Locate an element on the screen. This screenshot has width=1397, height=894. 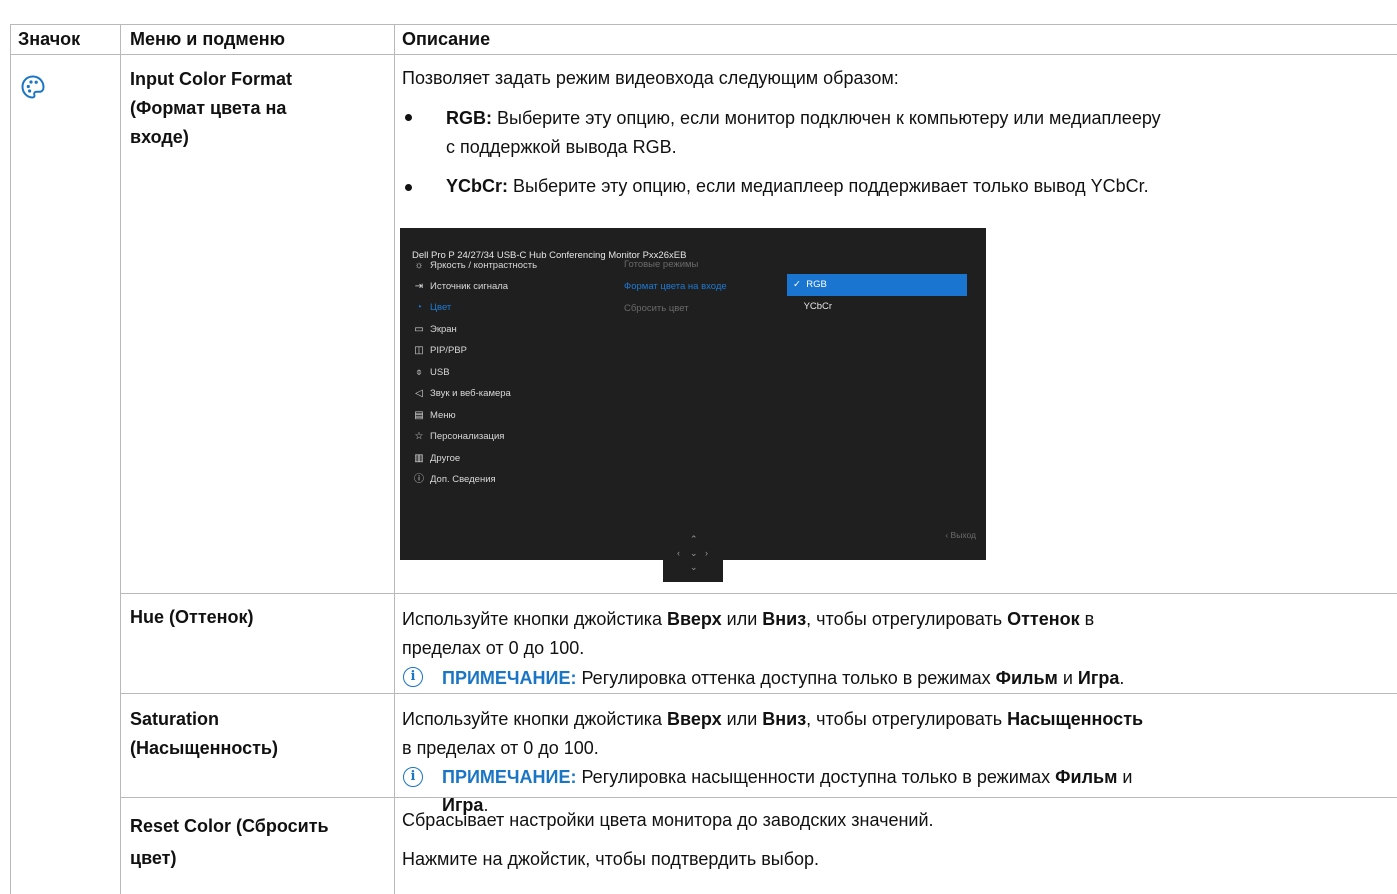
sun-icon: ☼ is located at coordinates (419, 265).